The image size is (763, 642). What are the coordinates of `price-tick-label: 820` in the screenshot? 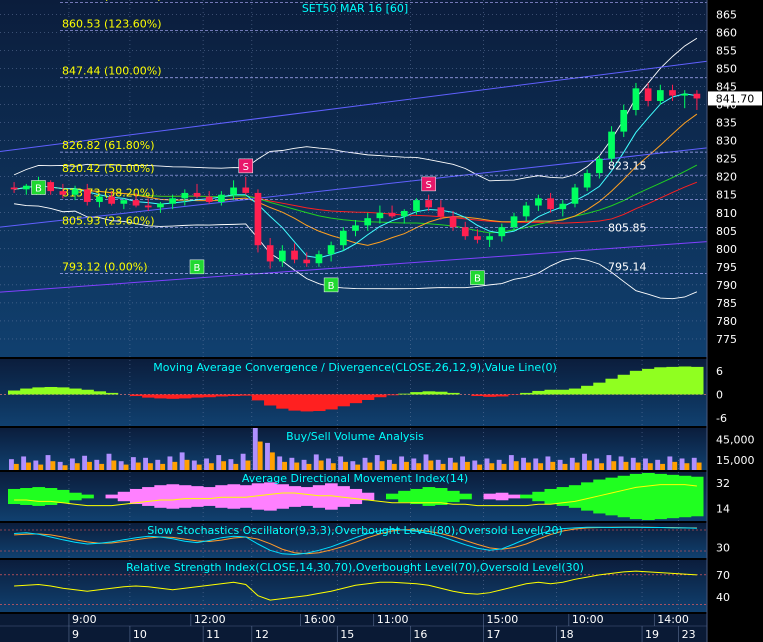 It's located at (726, 177).